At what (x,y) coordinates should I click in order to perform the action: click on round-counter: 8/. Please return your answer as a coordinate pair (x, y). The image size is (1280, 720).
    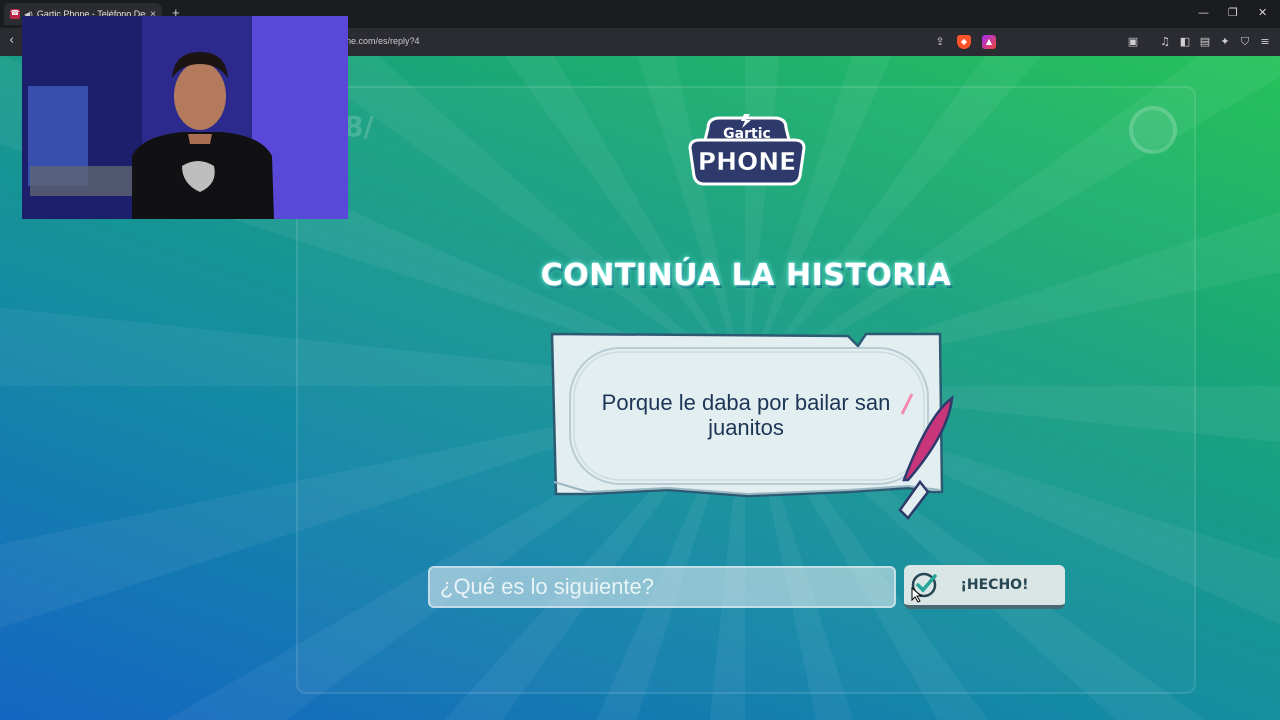
    Looking at the image, I should click on (359, 126).